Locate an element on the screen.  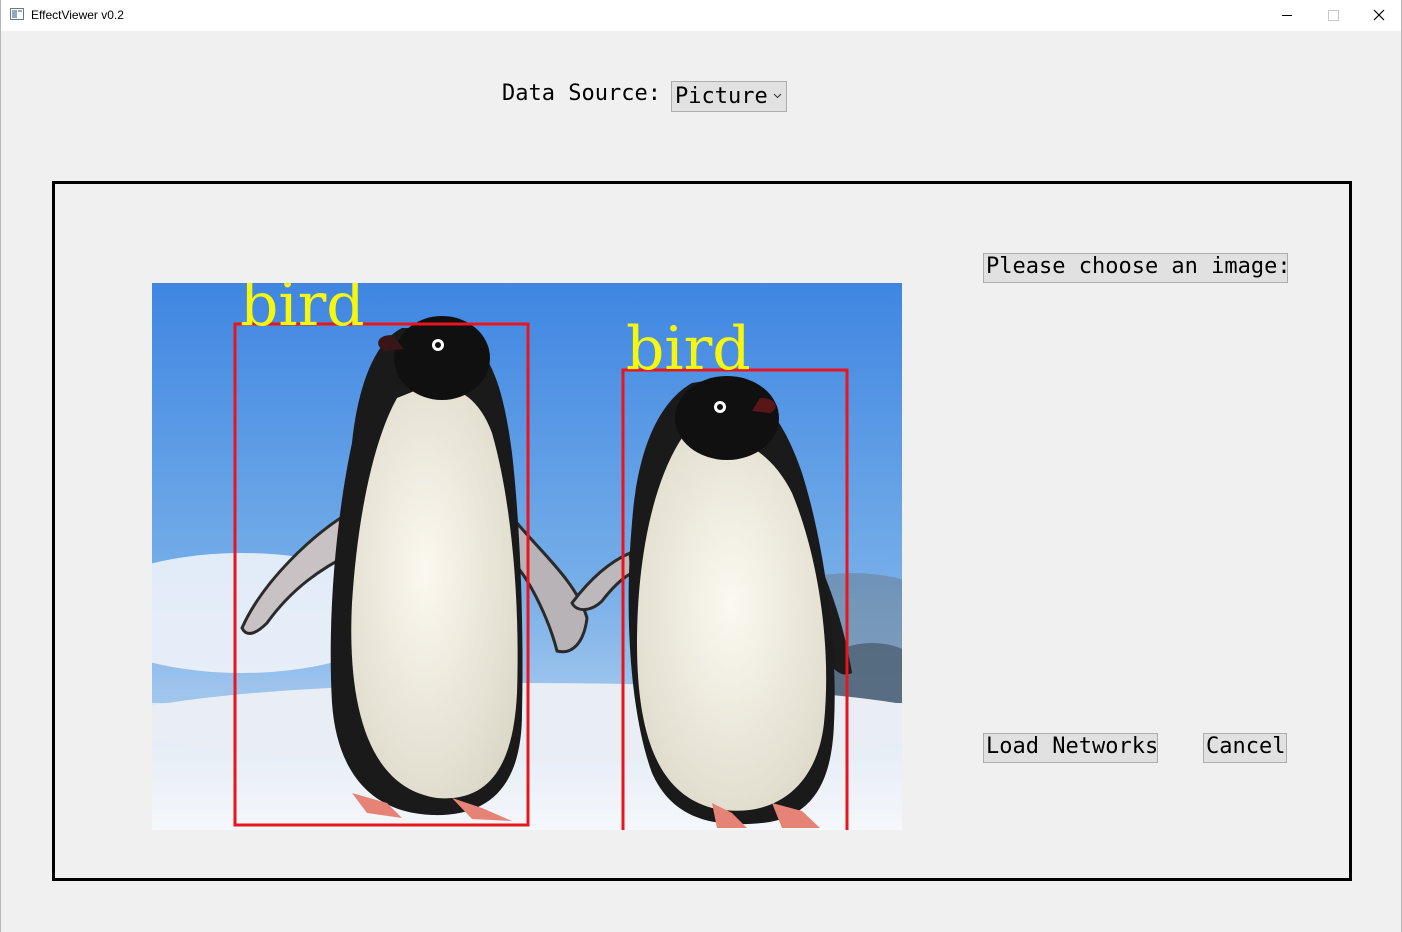
window-title: EffectViewer v0.2 is located at coordinates (77, 15).